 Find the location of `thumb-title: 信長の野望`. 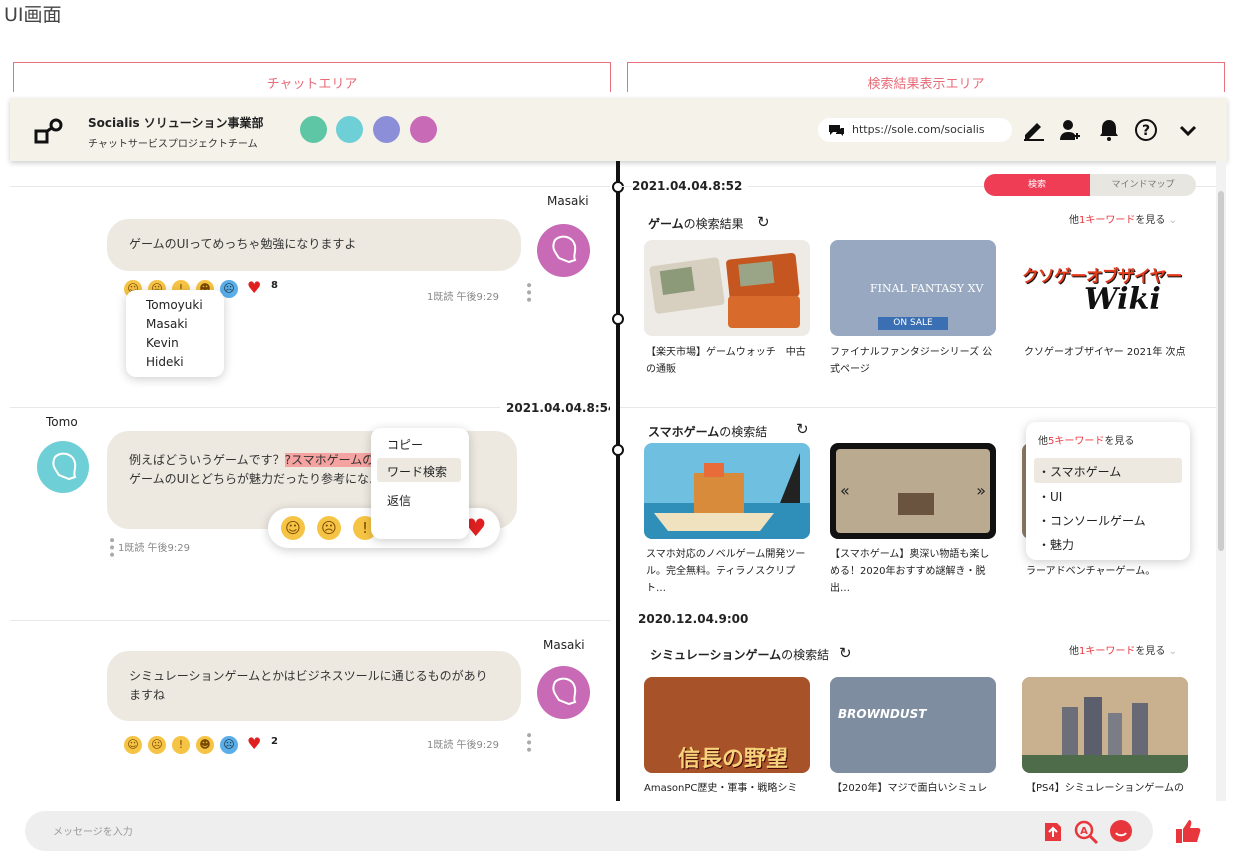

thumb-title: 信長の野望 is located at coordinates (733, 759).